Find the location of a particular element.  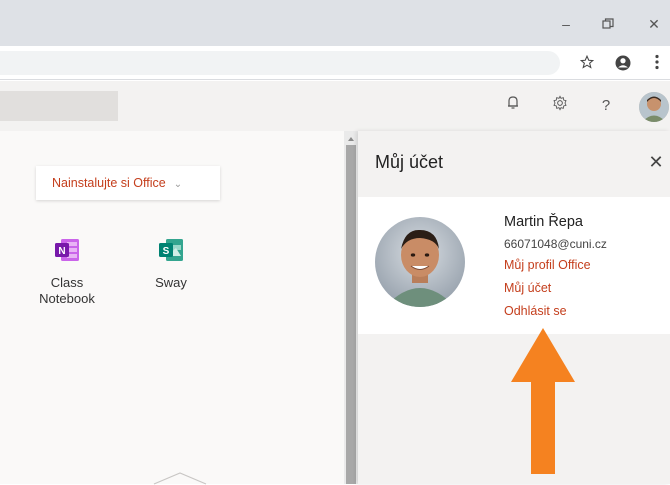

kebab-menu-icon is located at coordinates (657, 62).